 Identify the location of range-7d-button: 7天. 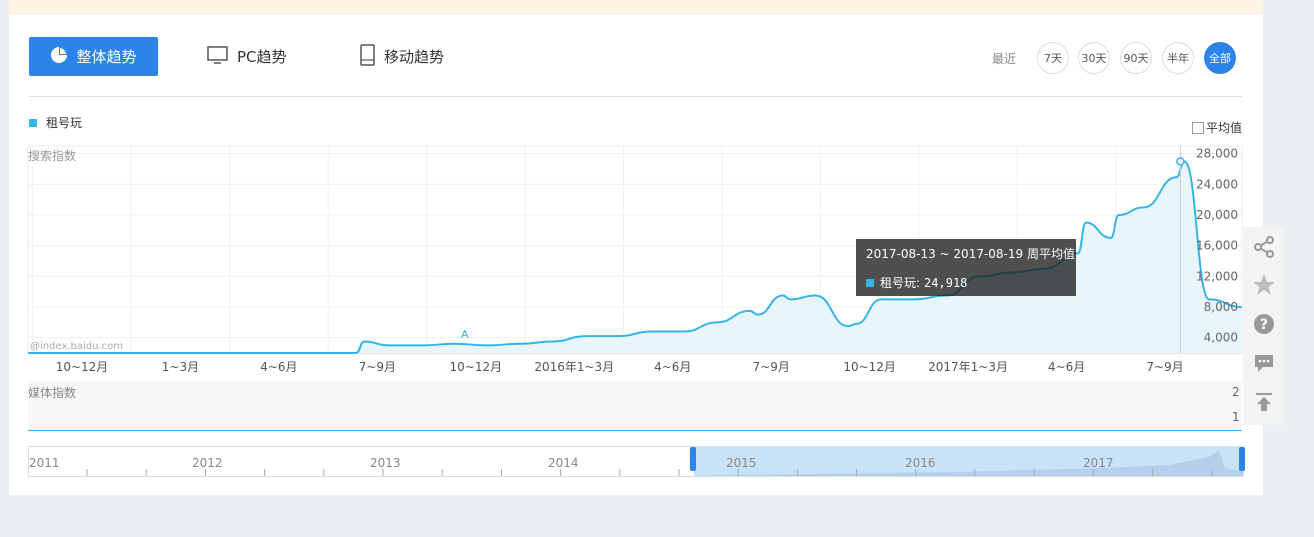
(1053, 58).